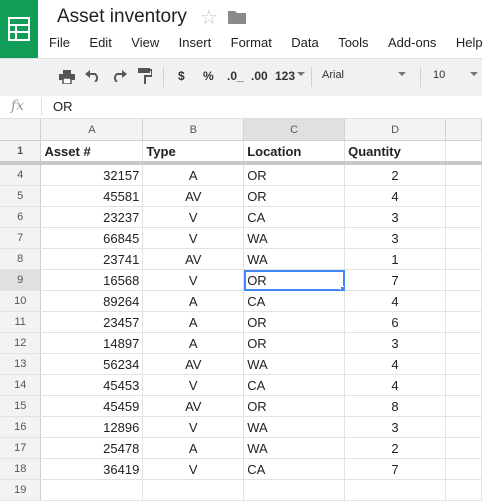 Image resolution: width=482 pixels, height=502 pixels. Describe the element at coordinates (92, 259) in the screenshot. I see `cell: 23741` at that location.